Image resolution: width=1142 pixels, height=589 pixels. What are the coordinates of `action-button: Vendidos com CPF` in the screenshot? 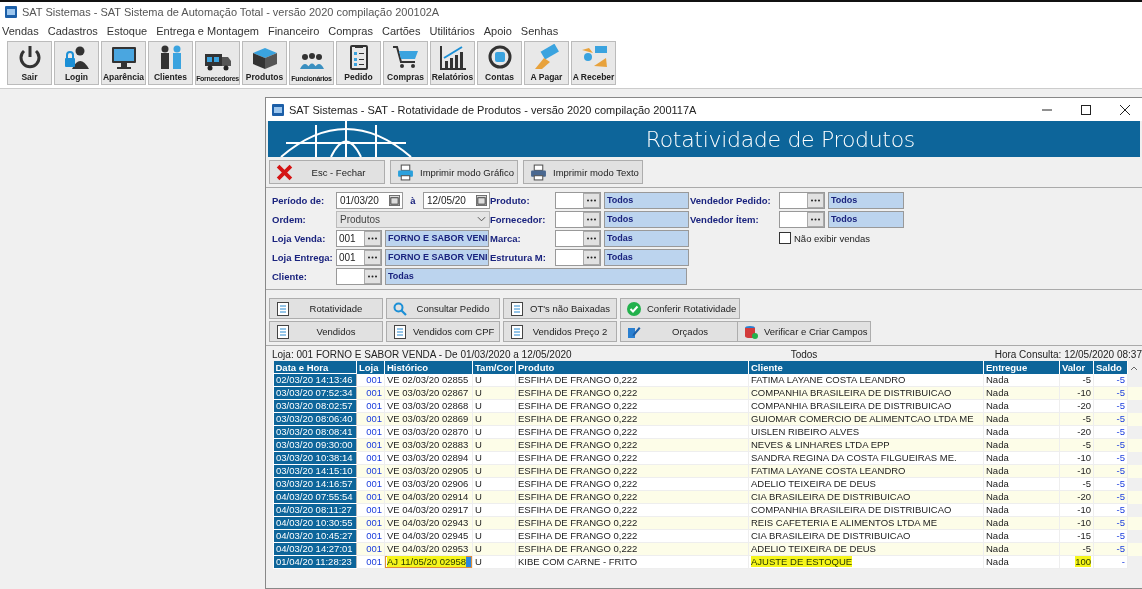 It's located at (443, 331).